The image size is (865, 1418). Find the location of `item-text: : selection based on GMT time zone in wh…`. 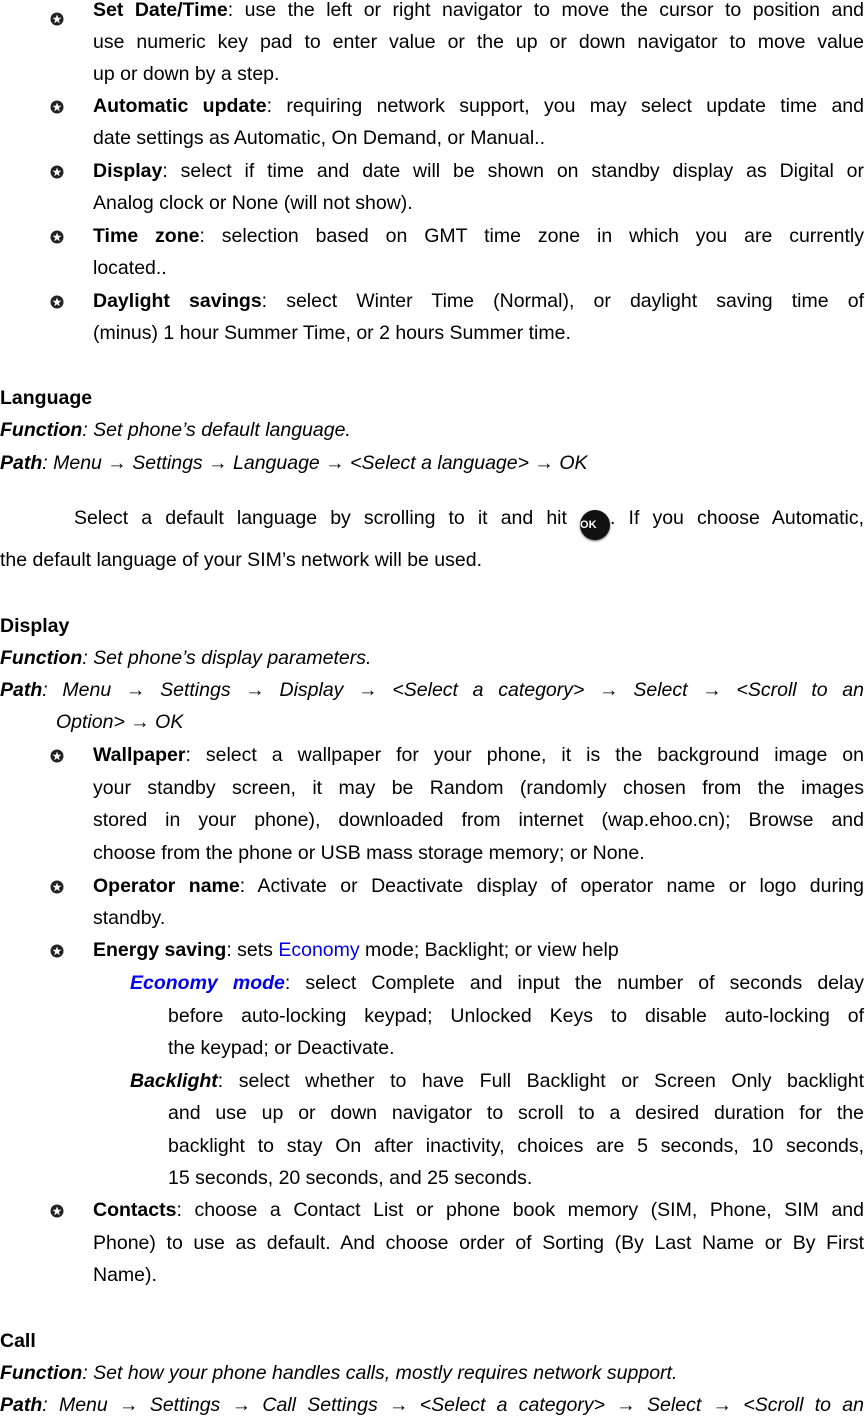

item-text: : selection based on GMT time zone in wh… is located at coordinates (531, 236).